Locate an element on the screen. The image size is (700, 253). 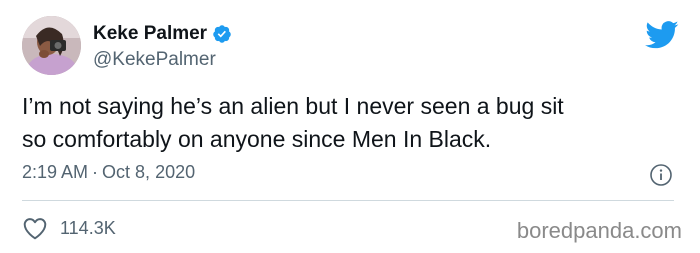
watermark: boredpanda.com is located at coordinates (599, 230).